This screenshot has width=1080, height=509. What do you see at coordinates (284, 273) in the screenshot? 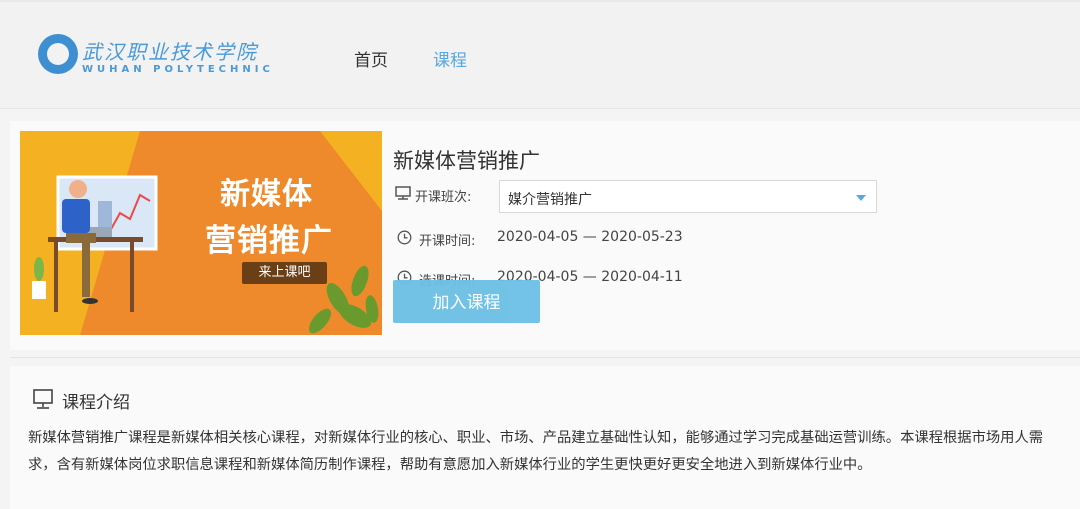
I see `banner-badge: 来上课吧` at bounding box center [284, 273].